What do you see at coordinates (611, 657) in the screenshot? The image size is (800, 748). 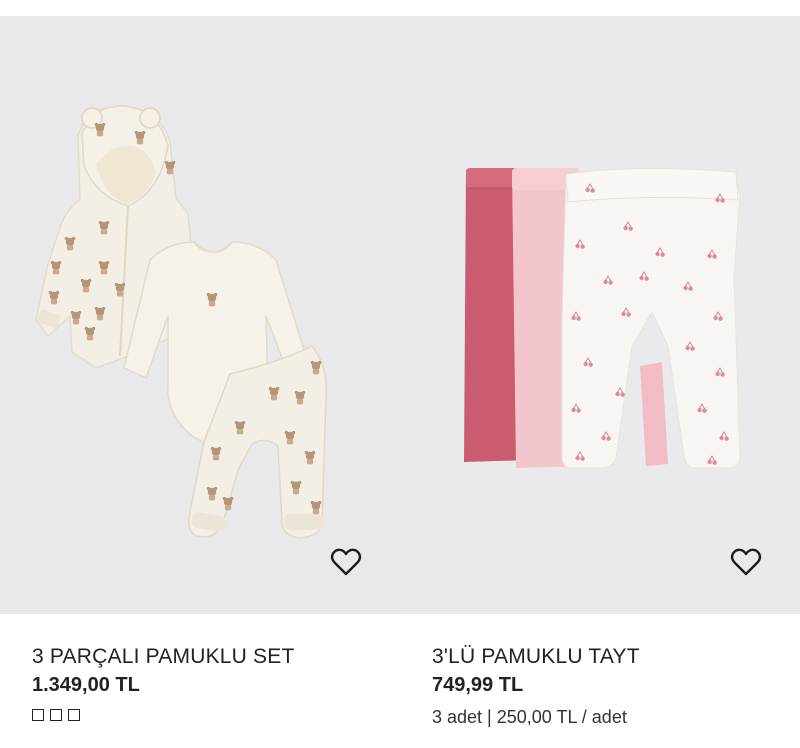 I see `product-title: 3'LÜ PAMUKLU TAYT` at bounding box center [611, 657].